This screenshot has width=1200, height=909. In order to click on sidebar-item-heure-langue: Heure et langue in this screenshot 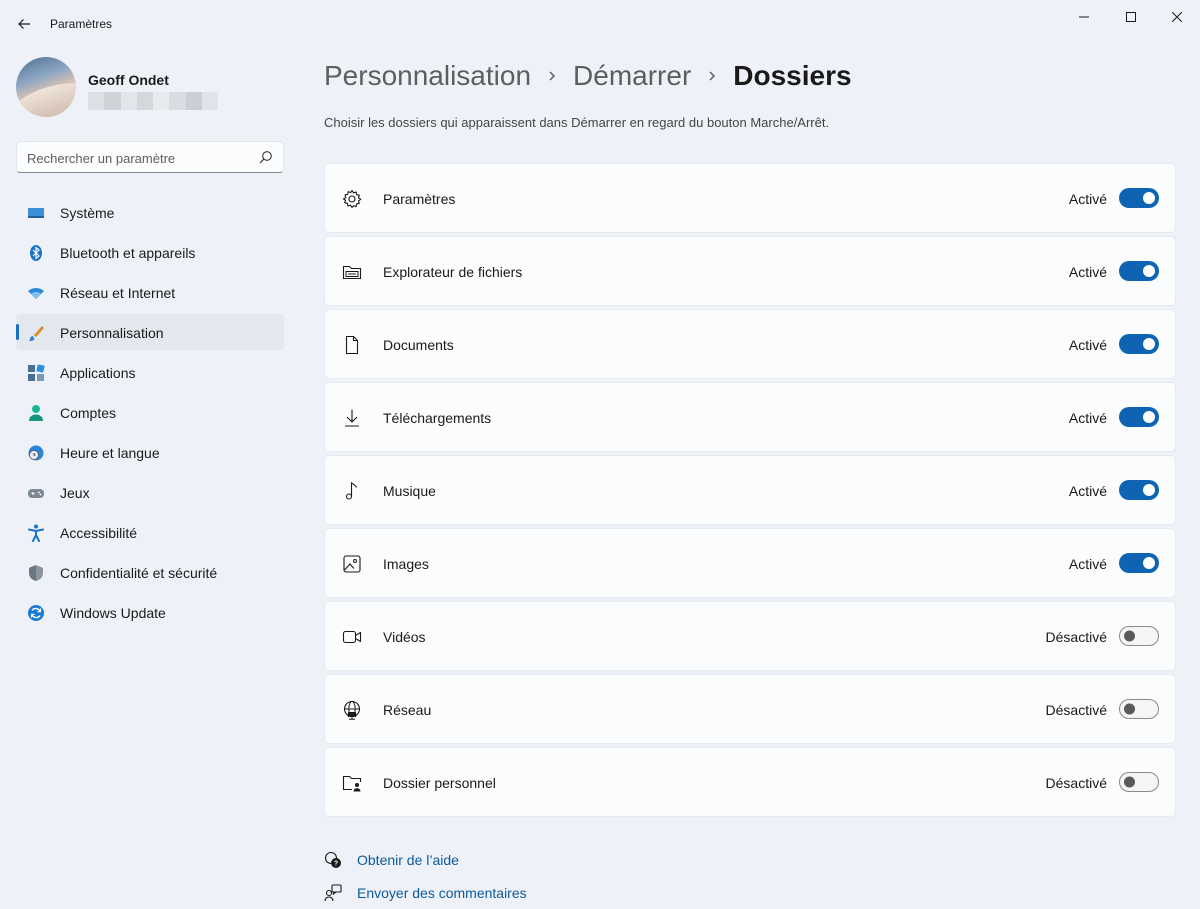, I will do `click(150, 452)`.